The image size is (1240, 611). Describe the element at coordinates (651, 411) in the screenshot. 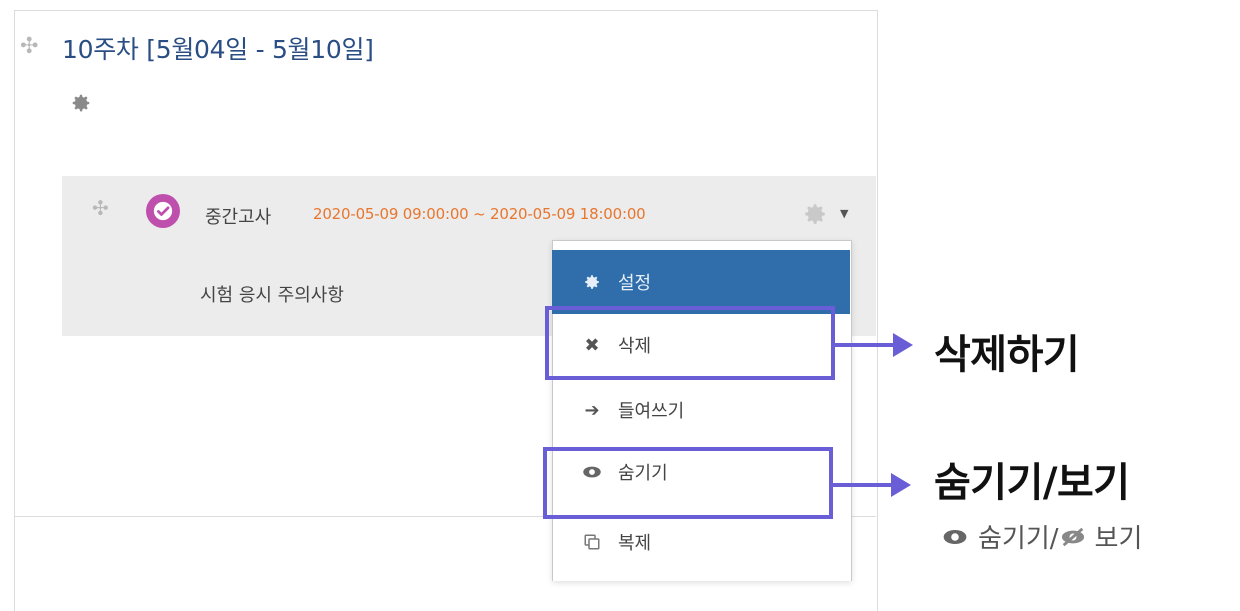

I see `menu-item-label: 들여쓰기` at that location.